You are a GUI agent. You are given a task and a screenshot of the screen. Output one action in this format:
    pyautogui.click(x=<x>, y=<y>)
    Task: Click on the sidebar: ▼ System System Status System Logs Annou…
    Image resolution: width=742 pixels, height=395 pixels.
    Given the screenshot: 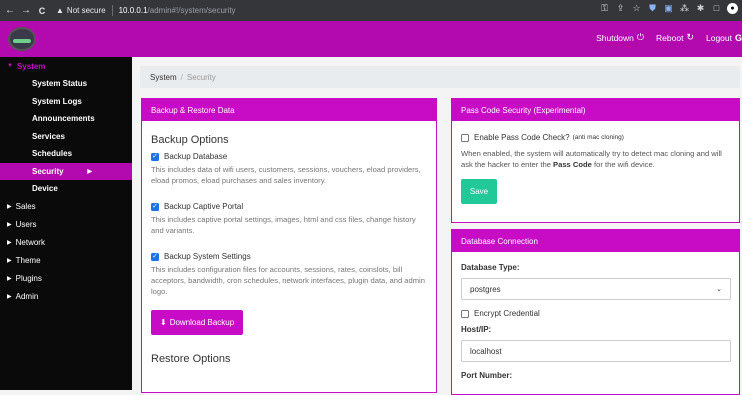 What is the action you would take?
    pyautogui.click(x=66, y=223)
    